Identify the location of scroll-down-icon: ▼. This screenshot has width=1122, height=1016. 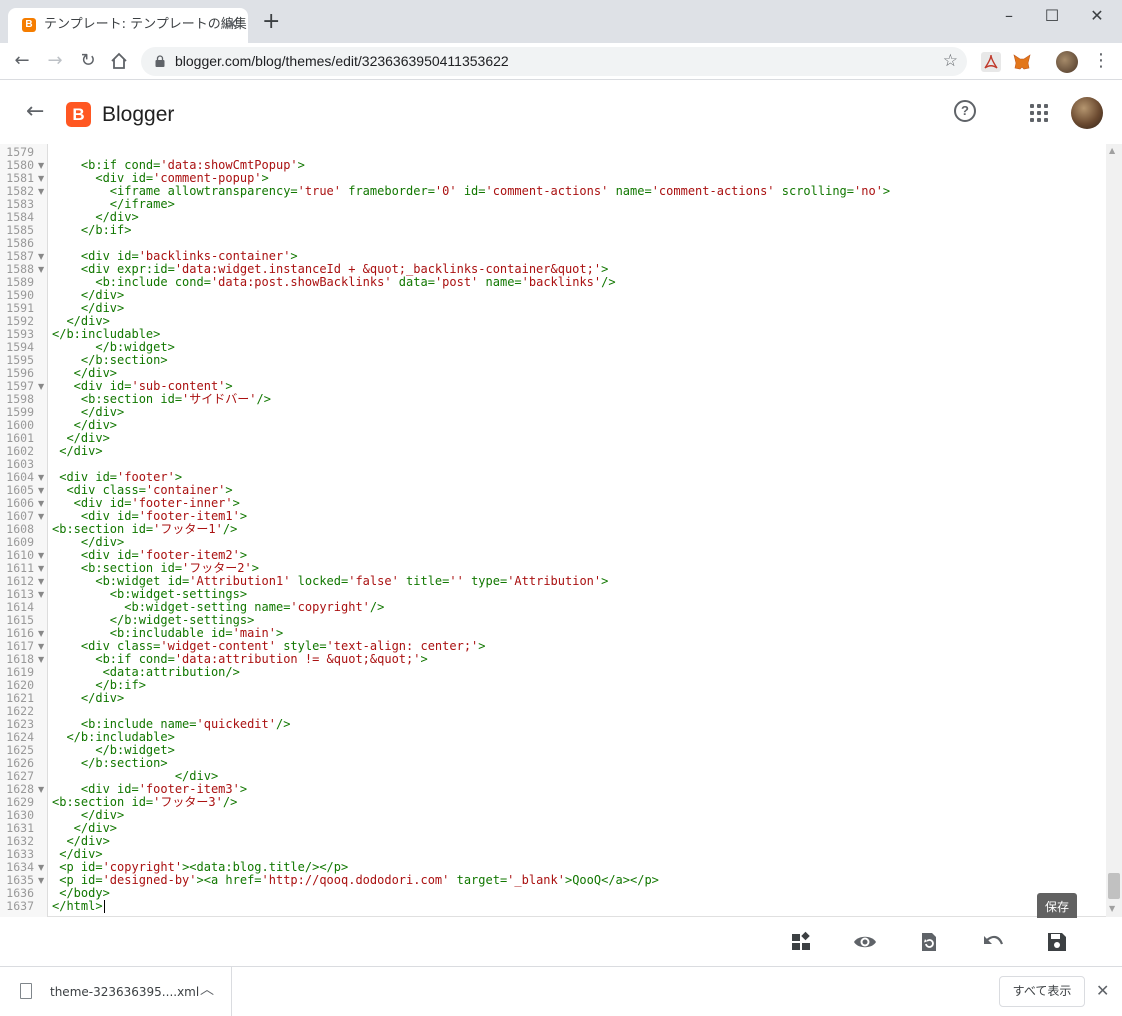
(1112, 909).